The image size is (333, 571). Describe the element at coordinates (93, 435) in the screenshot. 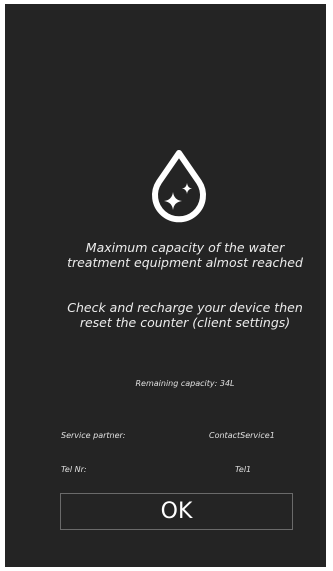

I see `service-partner-label: Service partner:` at that location.